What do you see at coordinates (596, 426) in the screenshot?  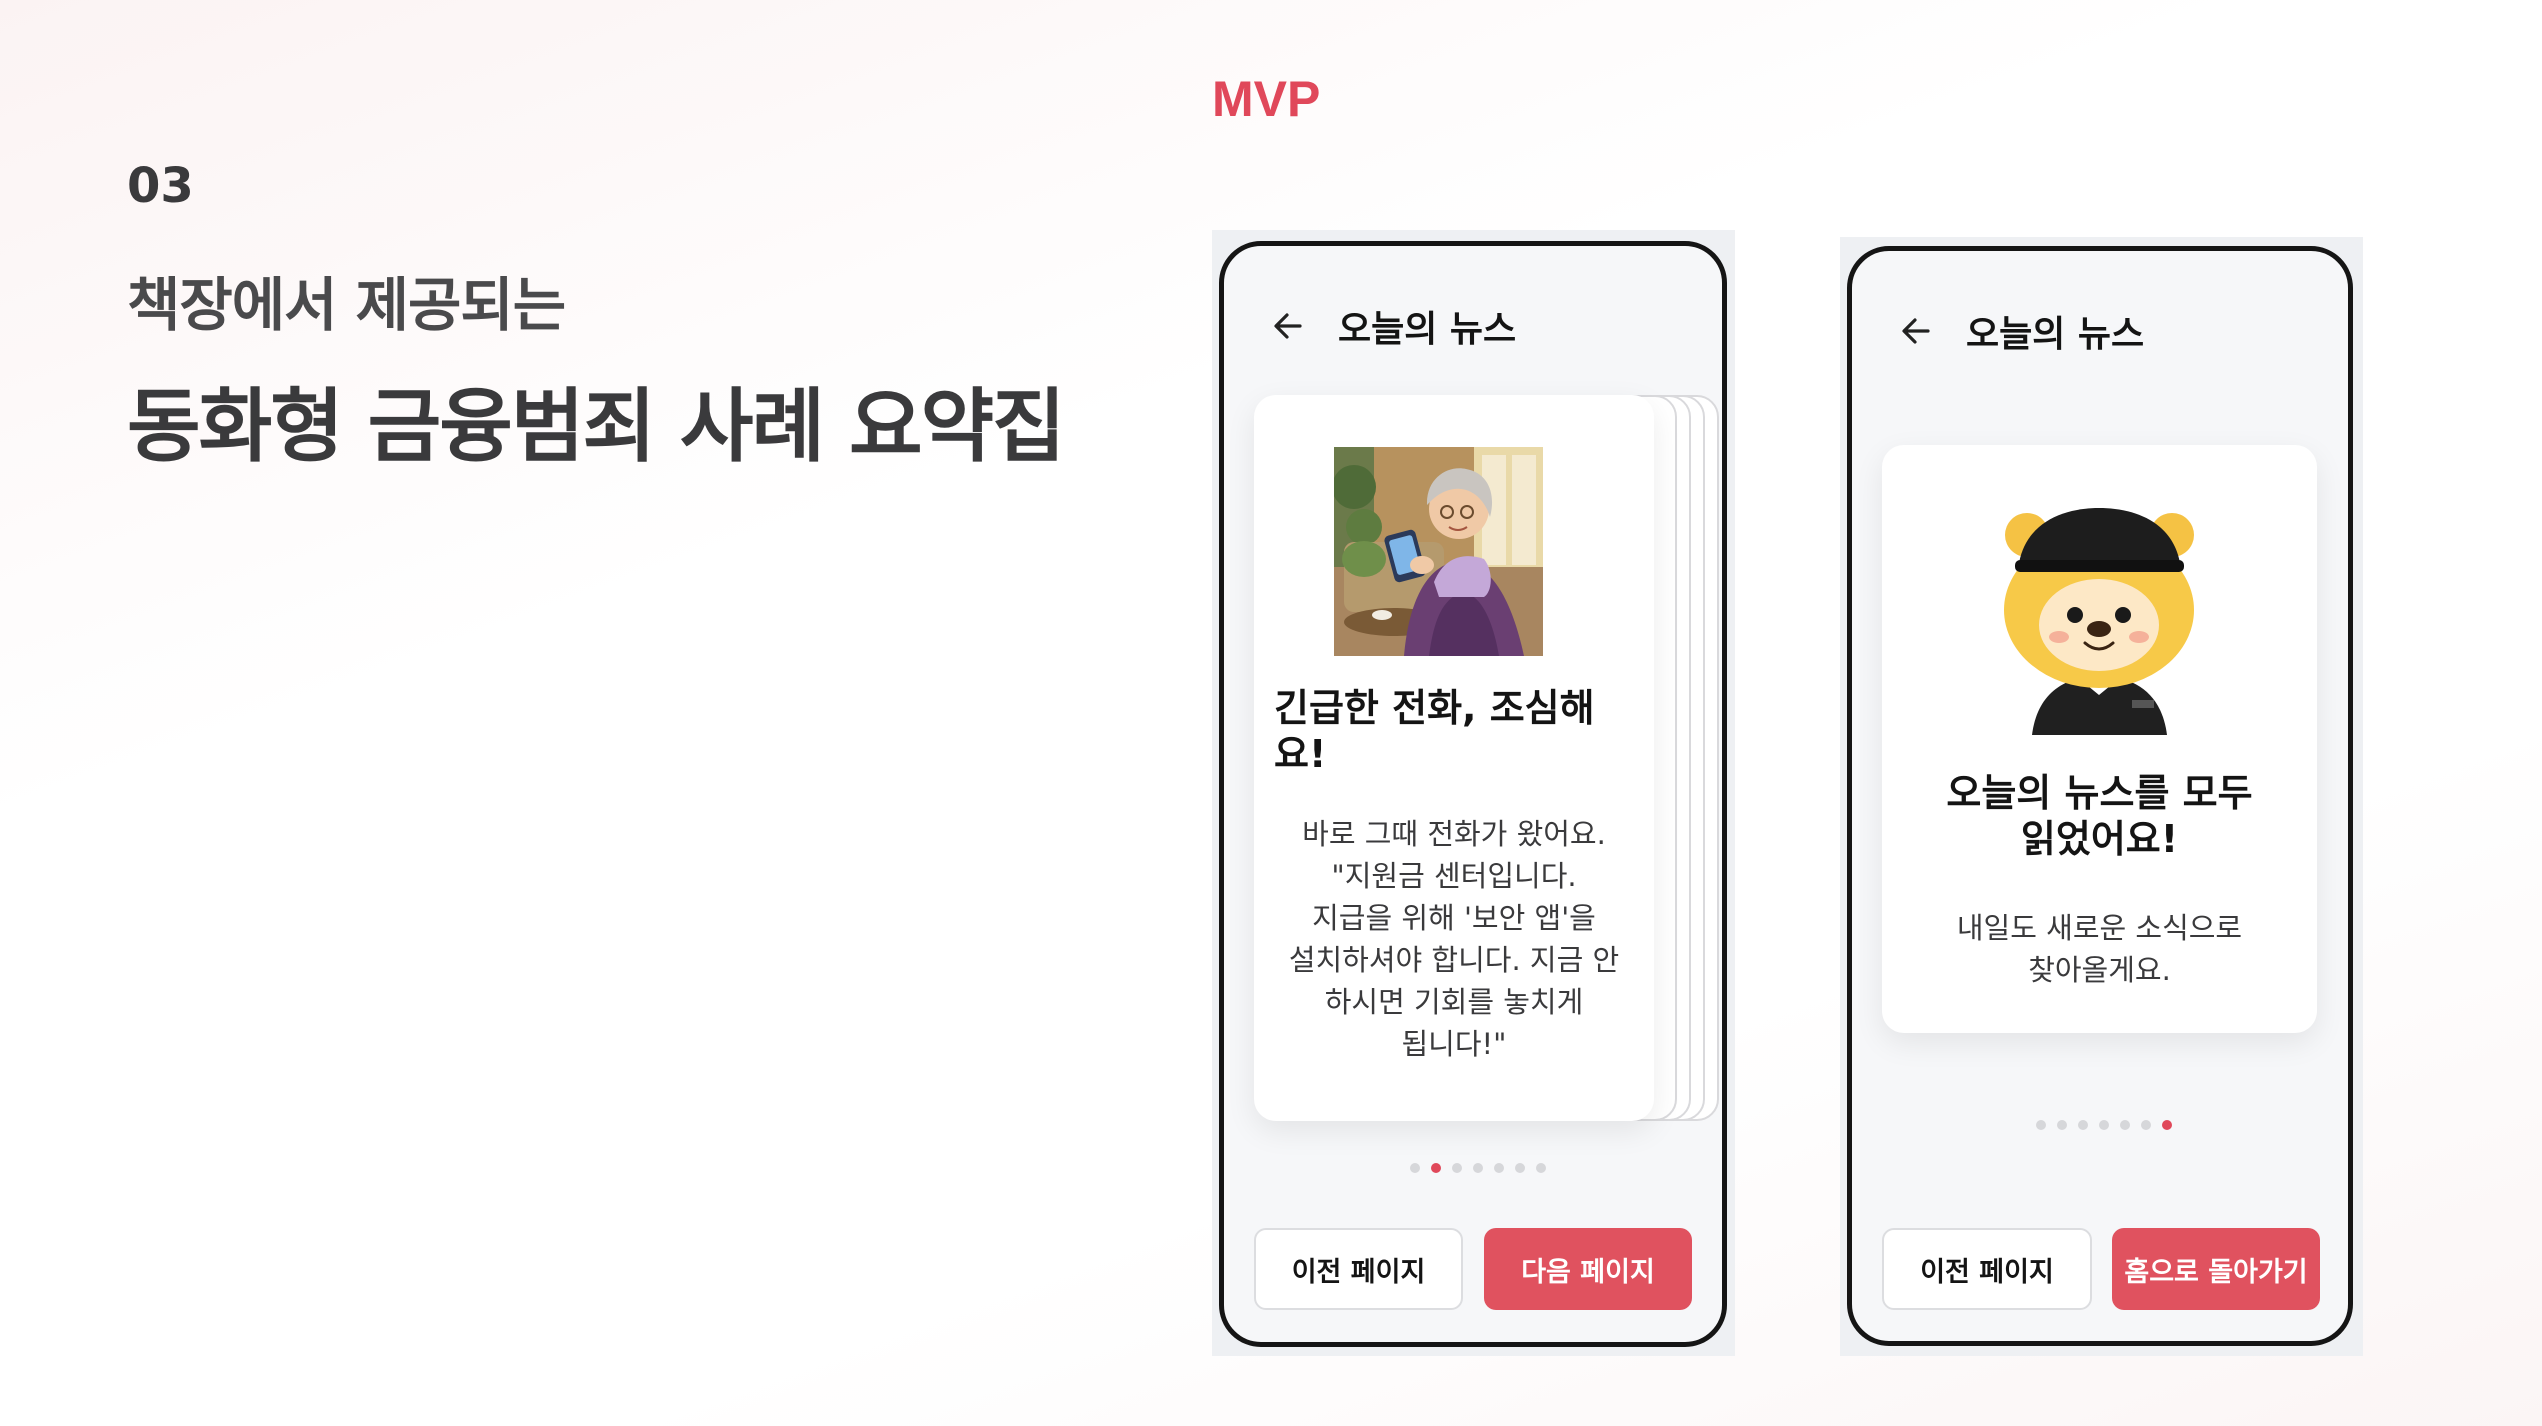 I see `slide-headline: 동화형 금융범죄 사례 요약집` at bounding box center [596, 426].